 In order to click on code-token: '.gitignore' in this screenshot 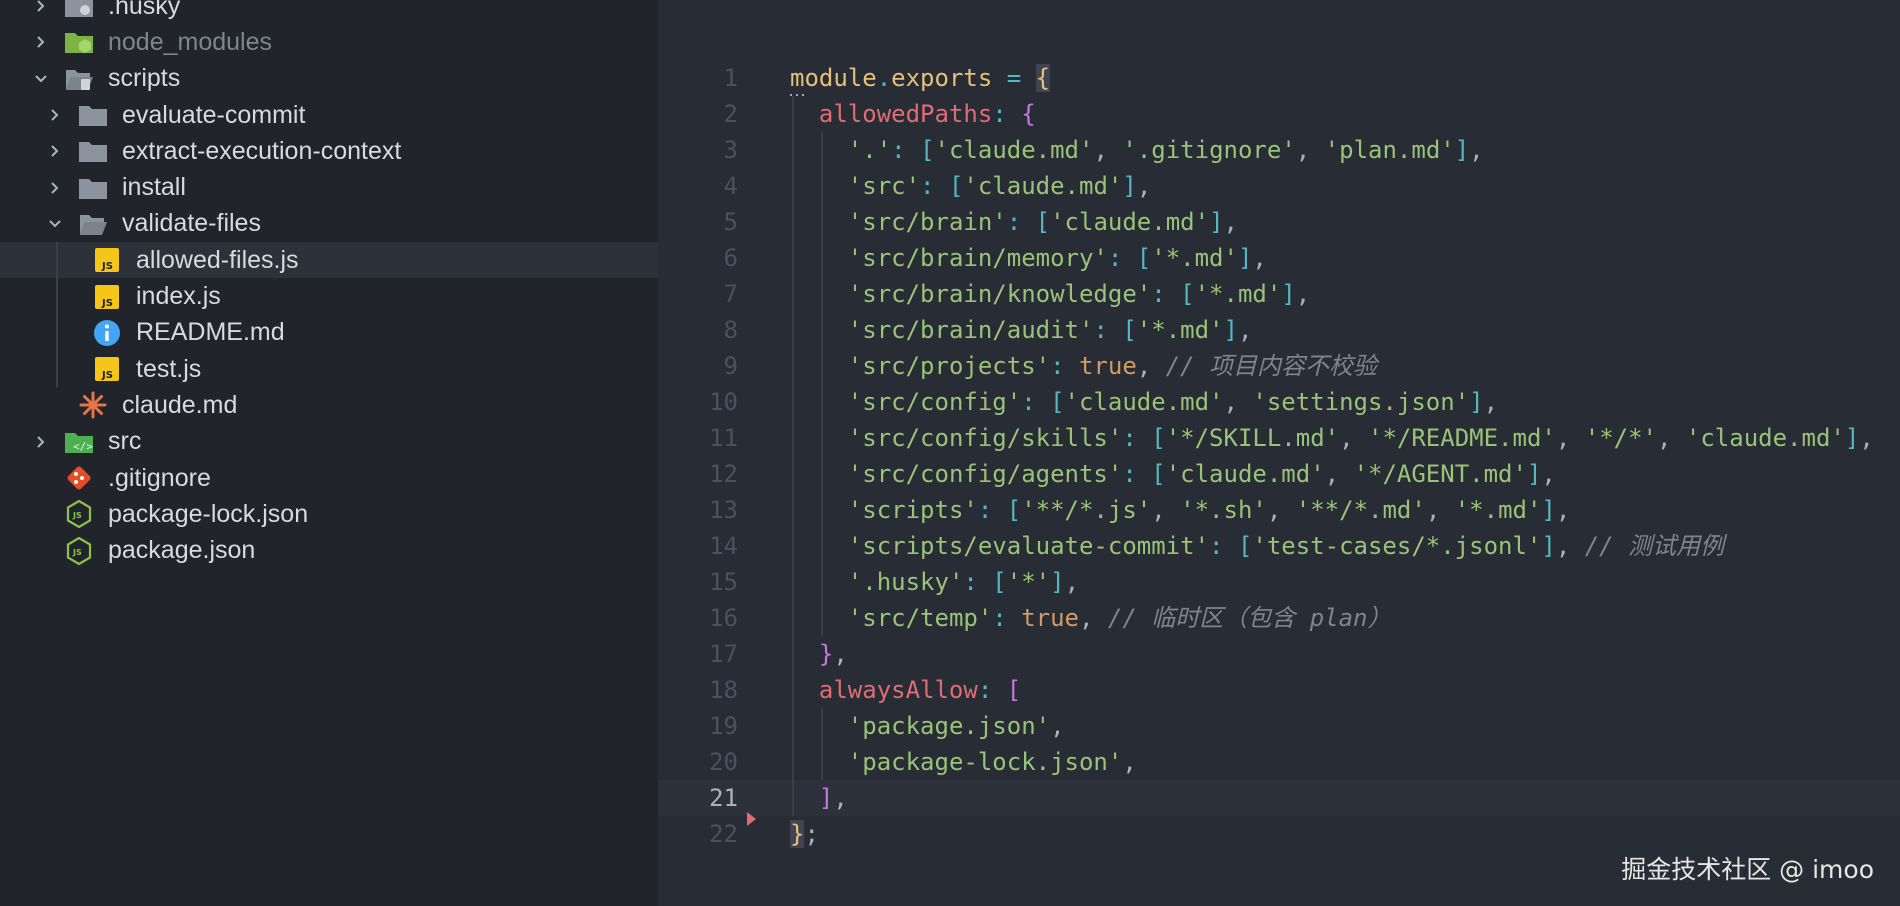, I will do `click(1209, 150)`.